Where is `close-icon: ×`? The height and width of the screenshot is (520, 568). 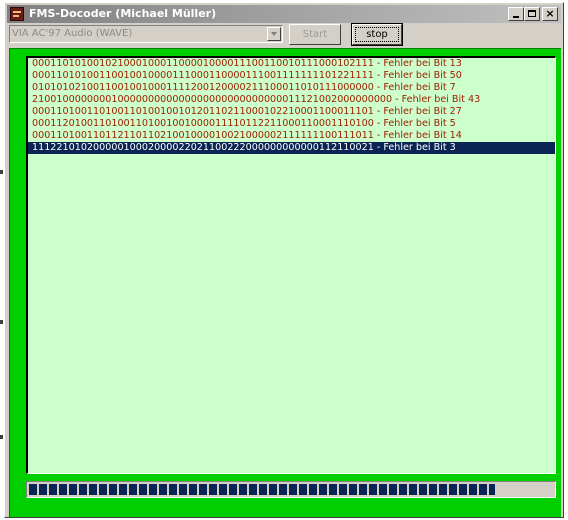 close-icon: × is located at coordinates (550, 13).